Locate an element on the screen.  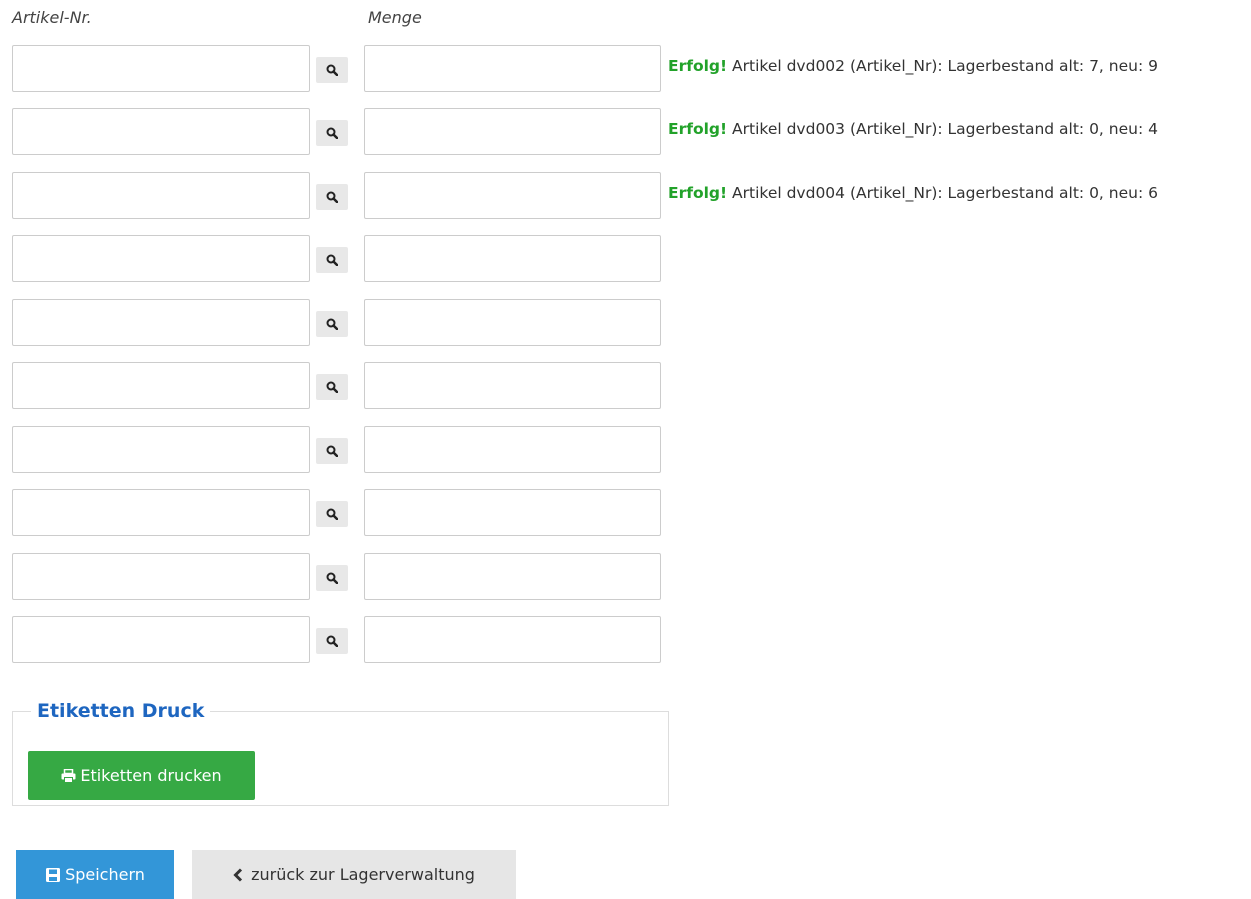
floppy-disk-icon is located at coordinates (53, 875).